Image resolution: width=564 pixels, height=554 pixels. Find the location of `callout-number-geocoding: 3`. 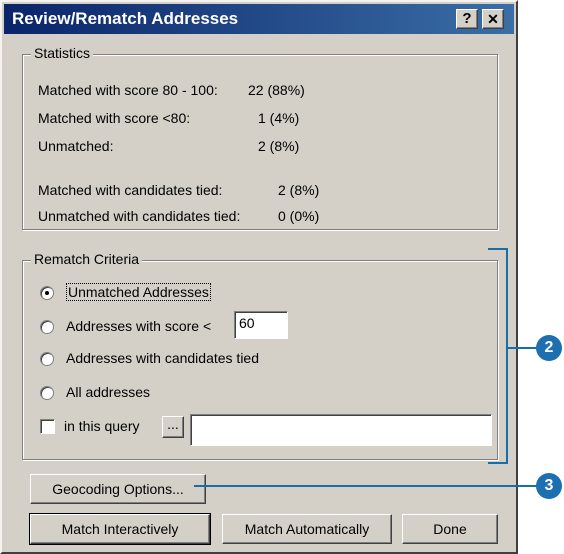

callout-number-geocoding: 3 is located at coordinates (549, 486).